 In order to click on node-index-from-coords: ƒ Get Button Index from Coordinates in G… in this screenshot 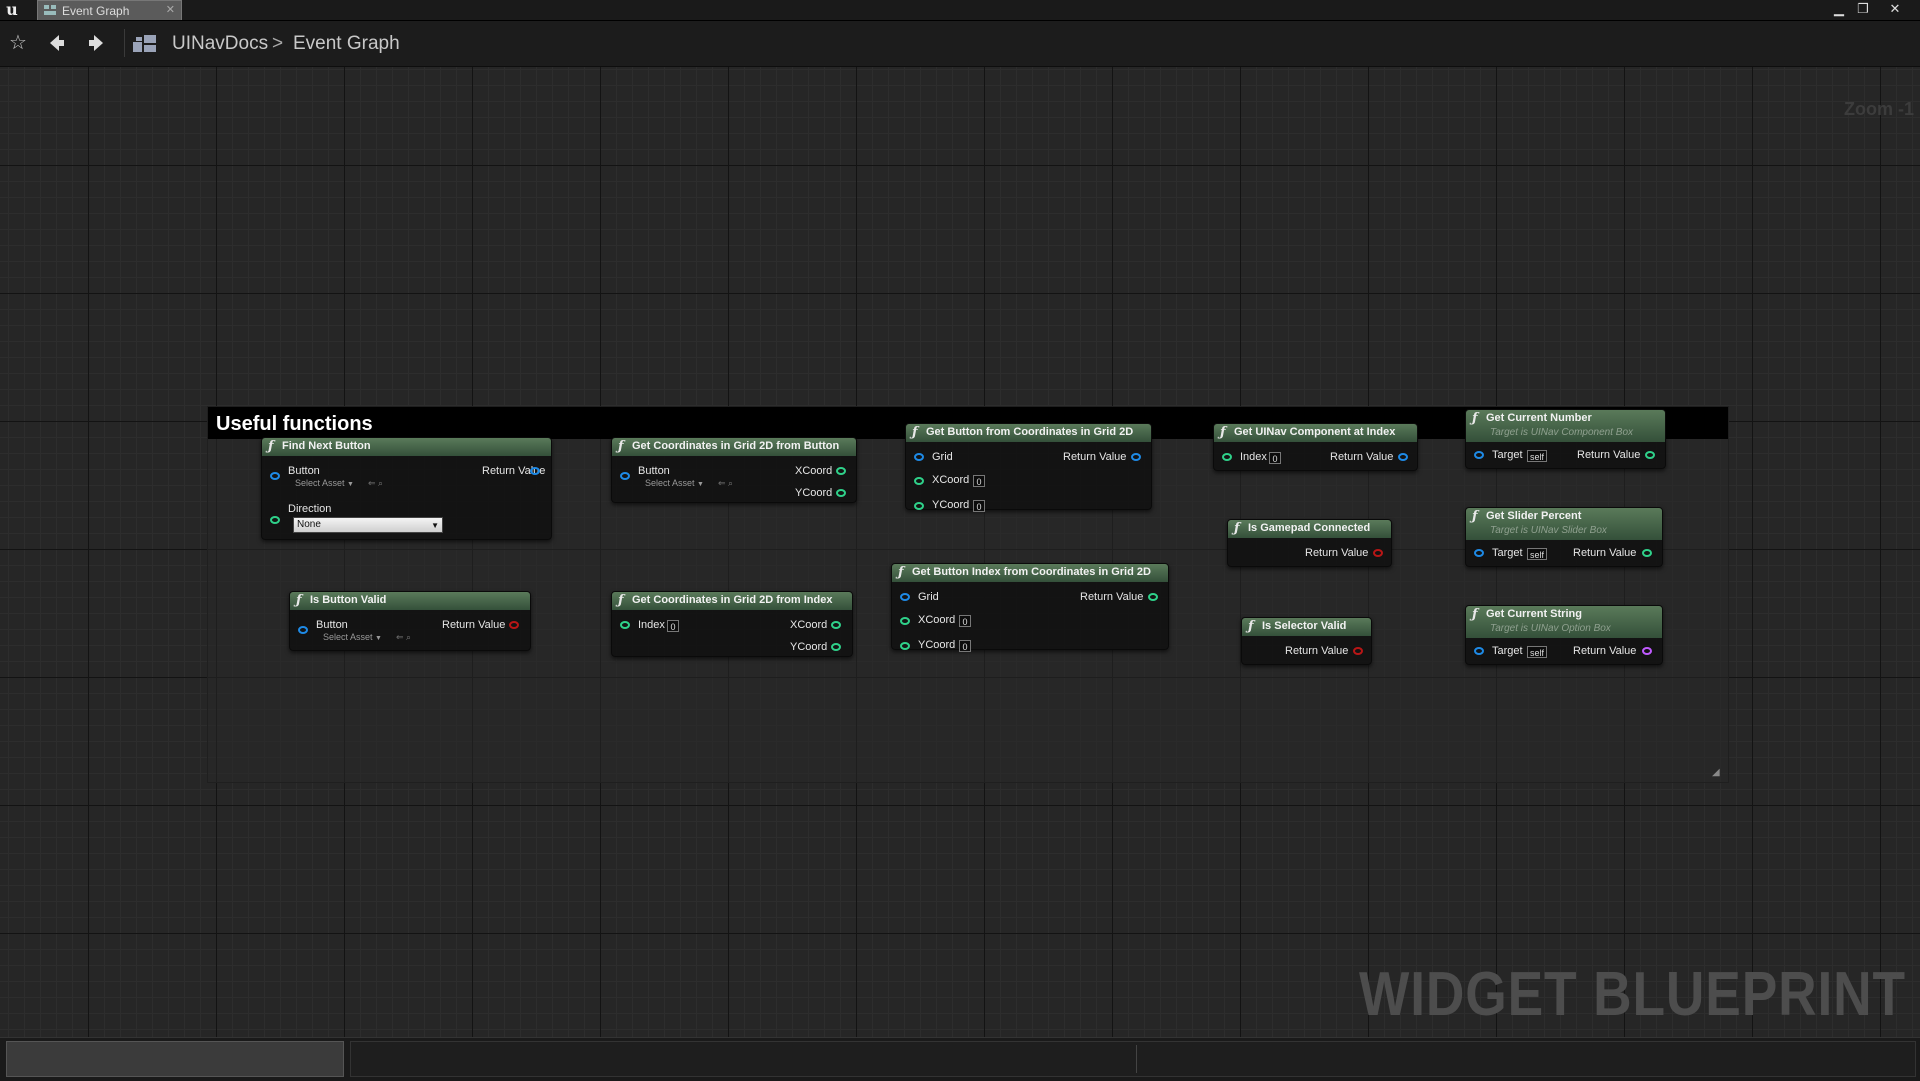, I will do `click(1030, 607)`.